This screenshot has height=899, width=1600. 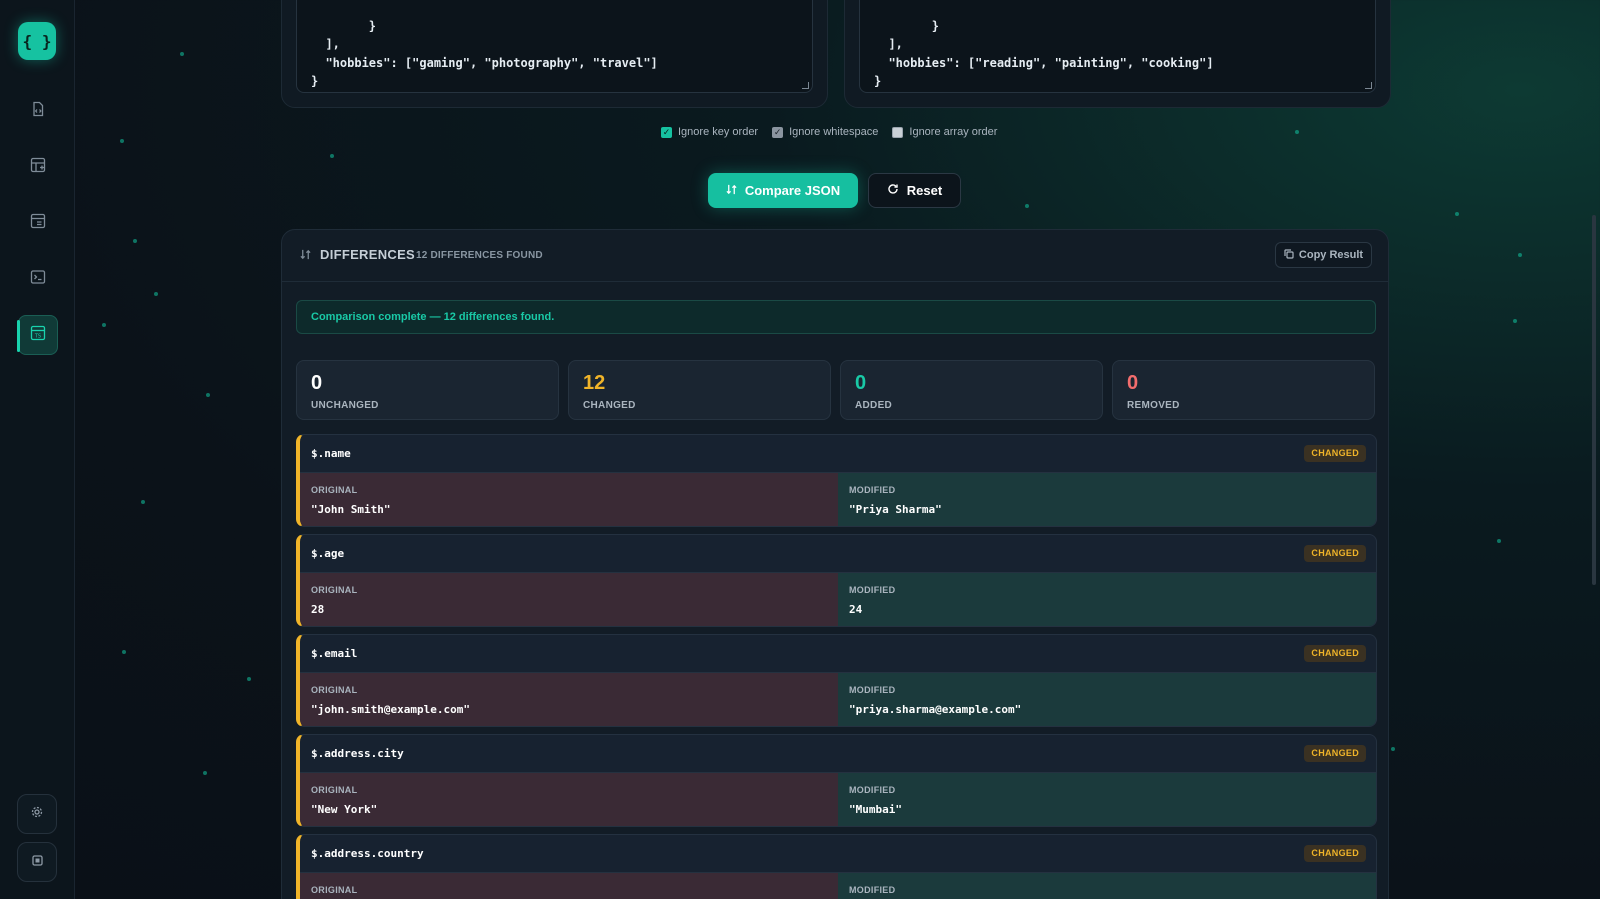 I want to click on panel-icon, so click(x=37, y=862).